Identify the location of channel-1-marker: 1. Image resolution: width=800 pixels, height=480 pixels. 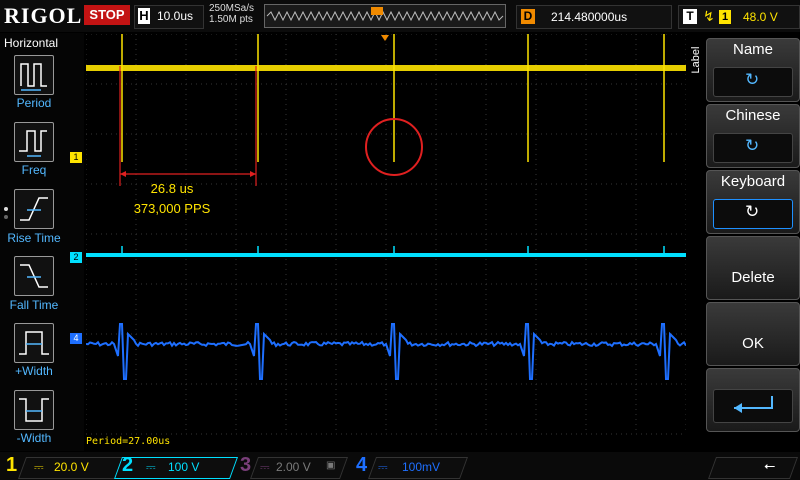
(76, 157).